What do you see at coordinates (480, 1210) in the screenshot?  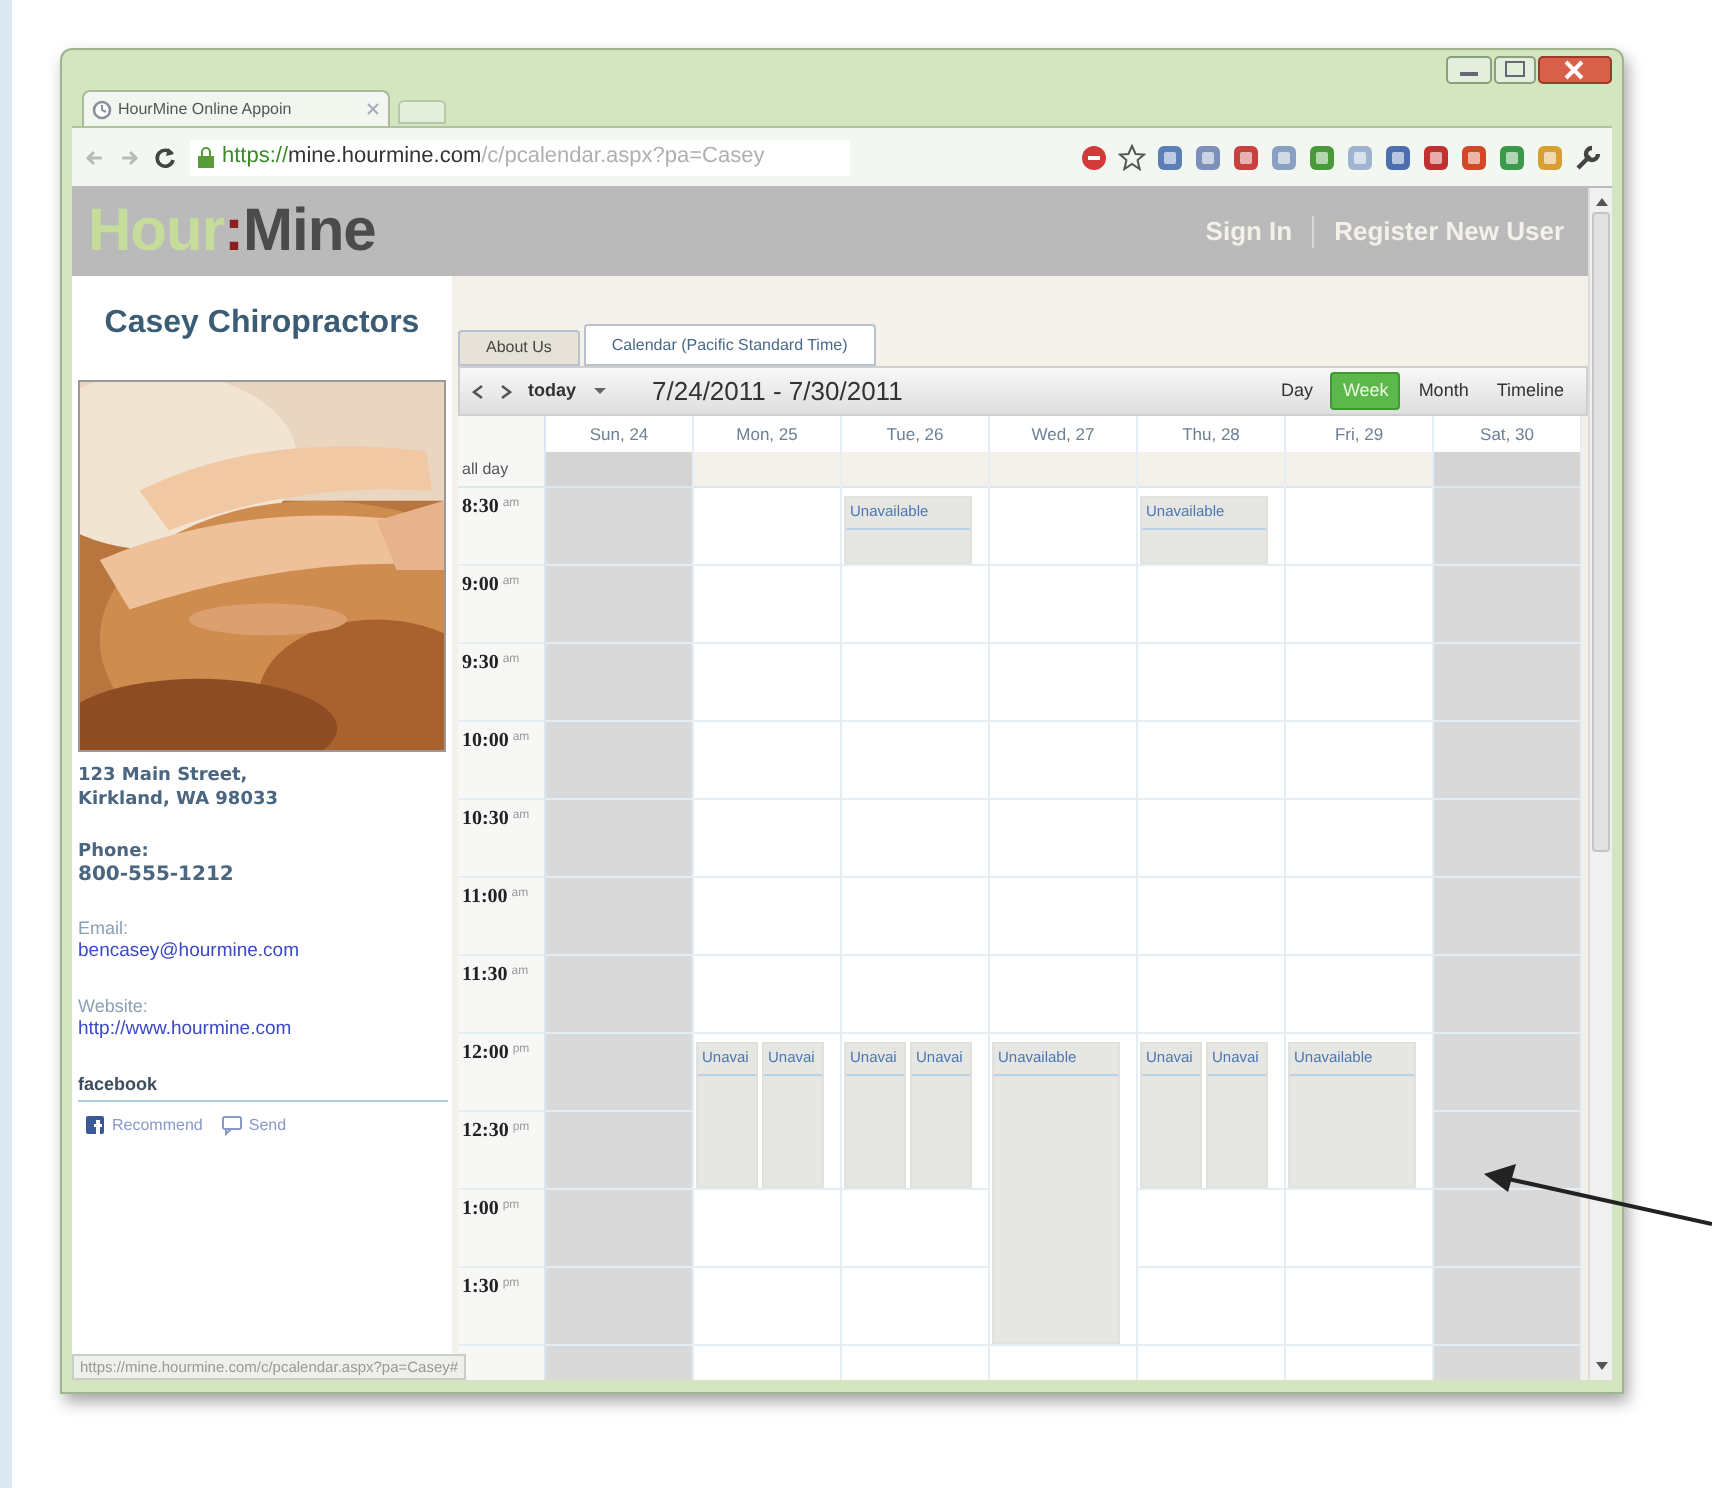 I see `time-label: 1:00` at bounding box center [480, 1210].